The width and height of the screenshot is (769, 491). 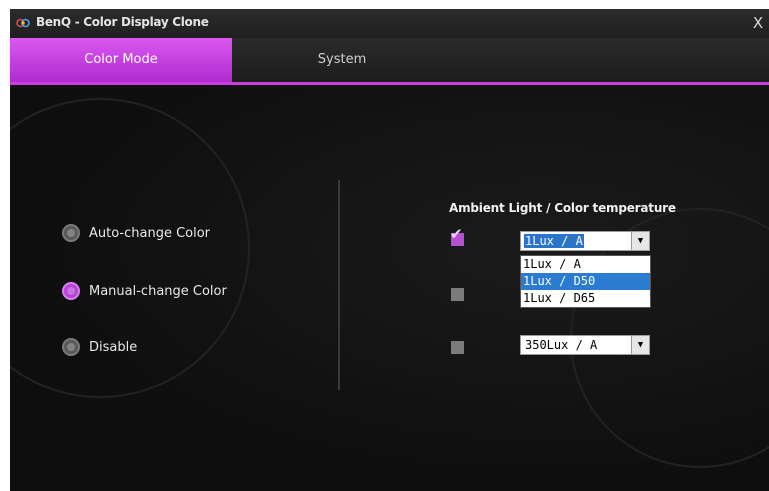 I want to click on radio-label: Manual-change Color, so click(x=158, y=291).